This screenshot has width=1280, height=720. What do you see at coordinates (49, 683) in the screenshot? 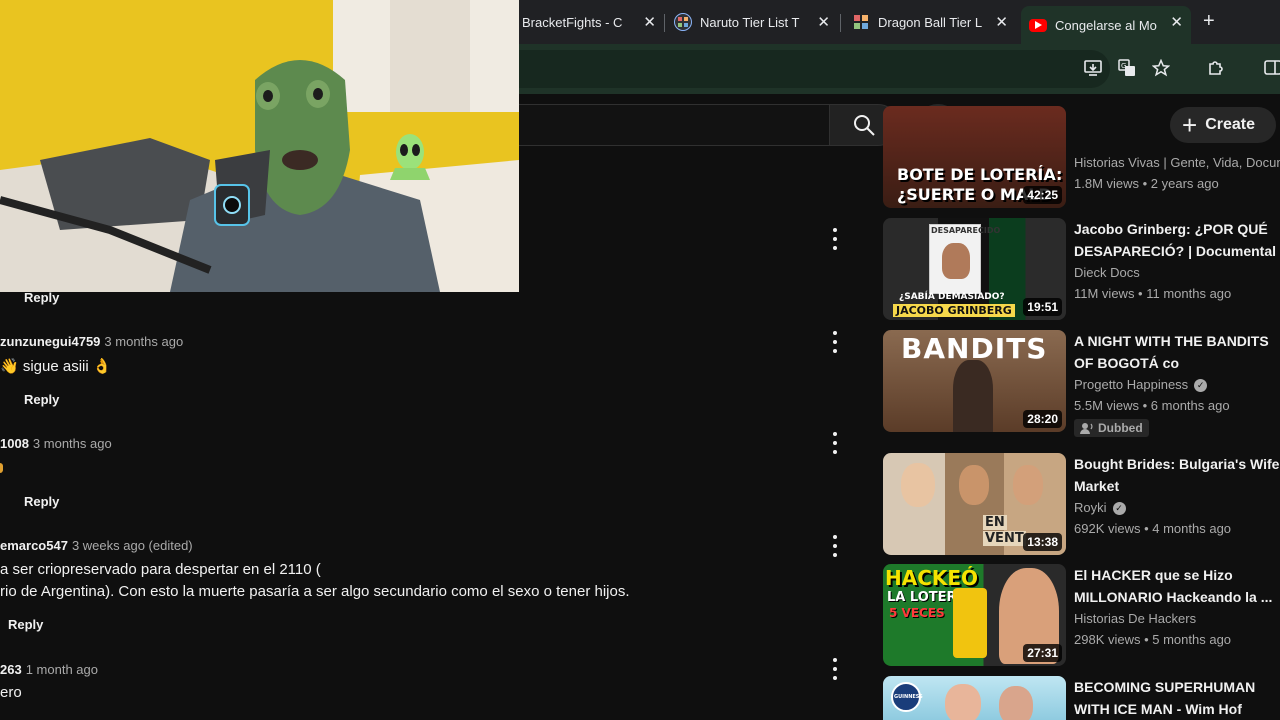
I see `comment-item: 263 1 month ago ero` at bounding box center [49, 683].